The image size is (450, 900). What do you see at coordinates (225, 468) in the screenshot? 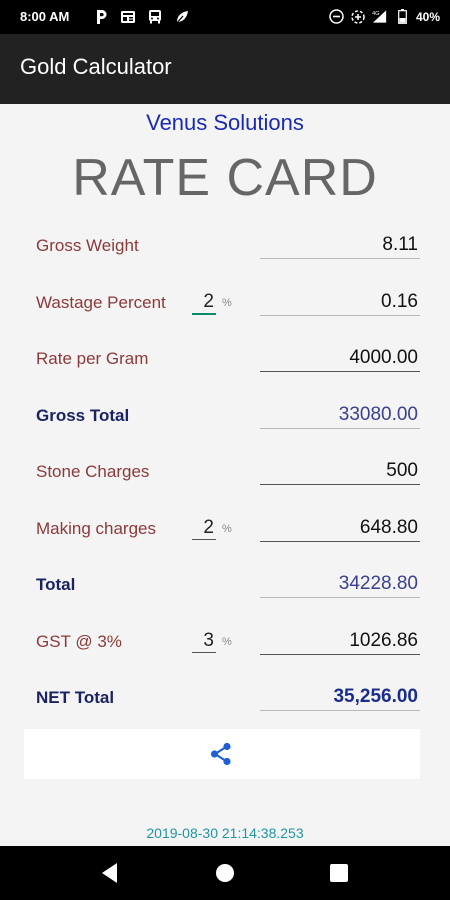
I see `stone-row: Stone Charges 500` at bounding box center [225, 468].